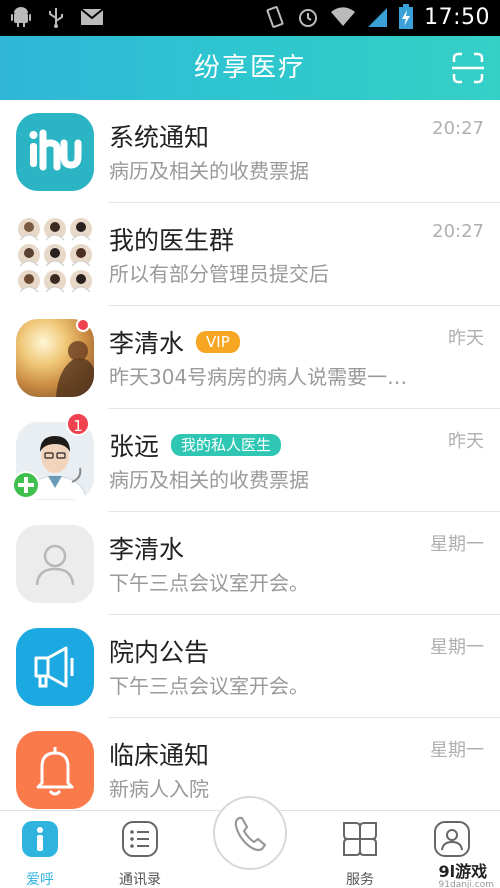 This screenshot has height=888, width=500. Describe the element at coordinates (40, 880) in the screenshot. I see `tab-label: 爱呼` at that location.